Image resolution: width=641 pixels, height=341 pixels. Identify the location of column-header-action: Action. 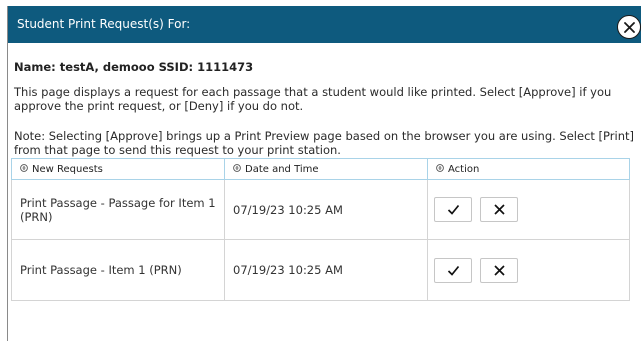
(528, 169).